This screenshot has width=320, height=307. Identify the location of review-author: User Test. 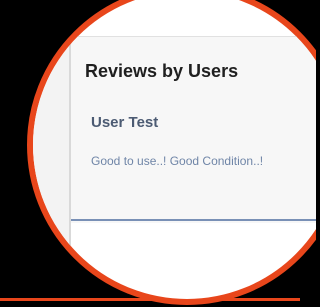
(125, 122).